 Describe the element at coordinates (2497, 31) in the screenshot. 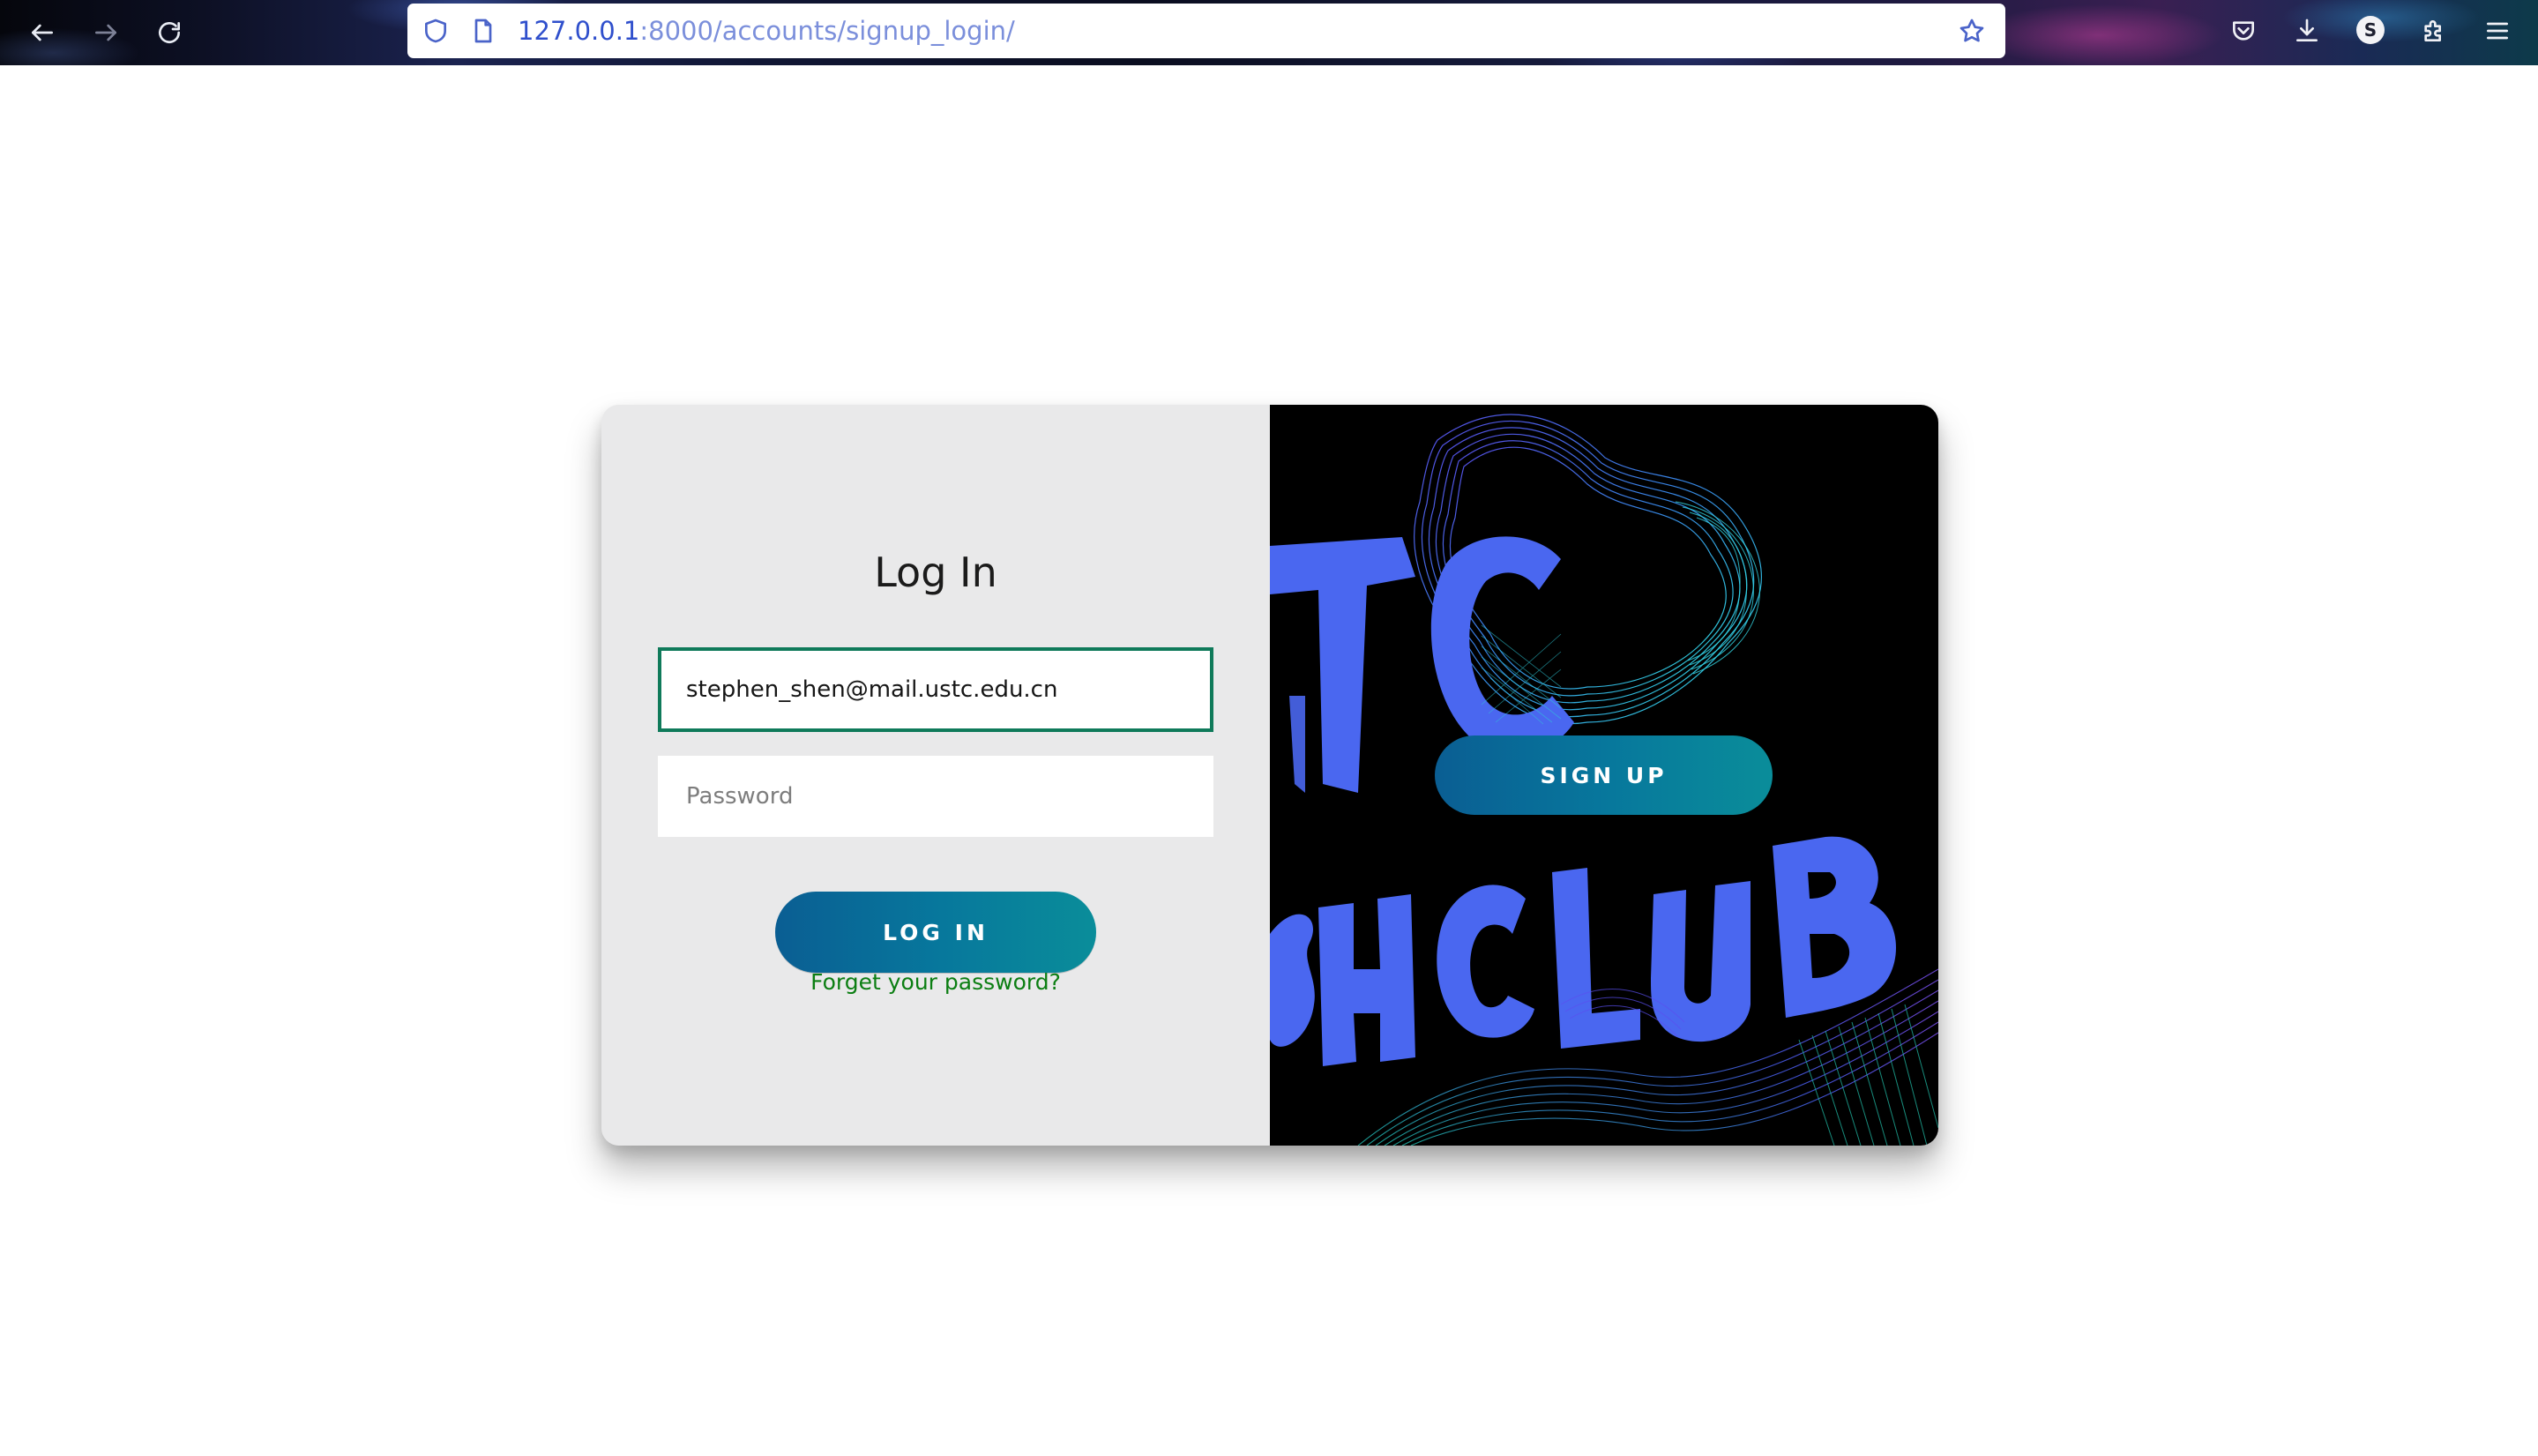

I see `menu-hamburger-icon` at that location.